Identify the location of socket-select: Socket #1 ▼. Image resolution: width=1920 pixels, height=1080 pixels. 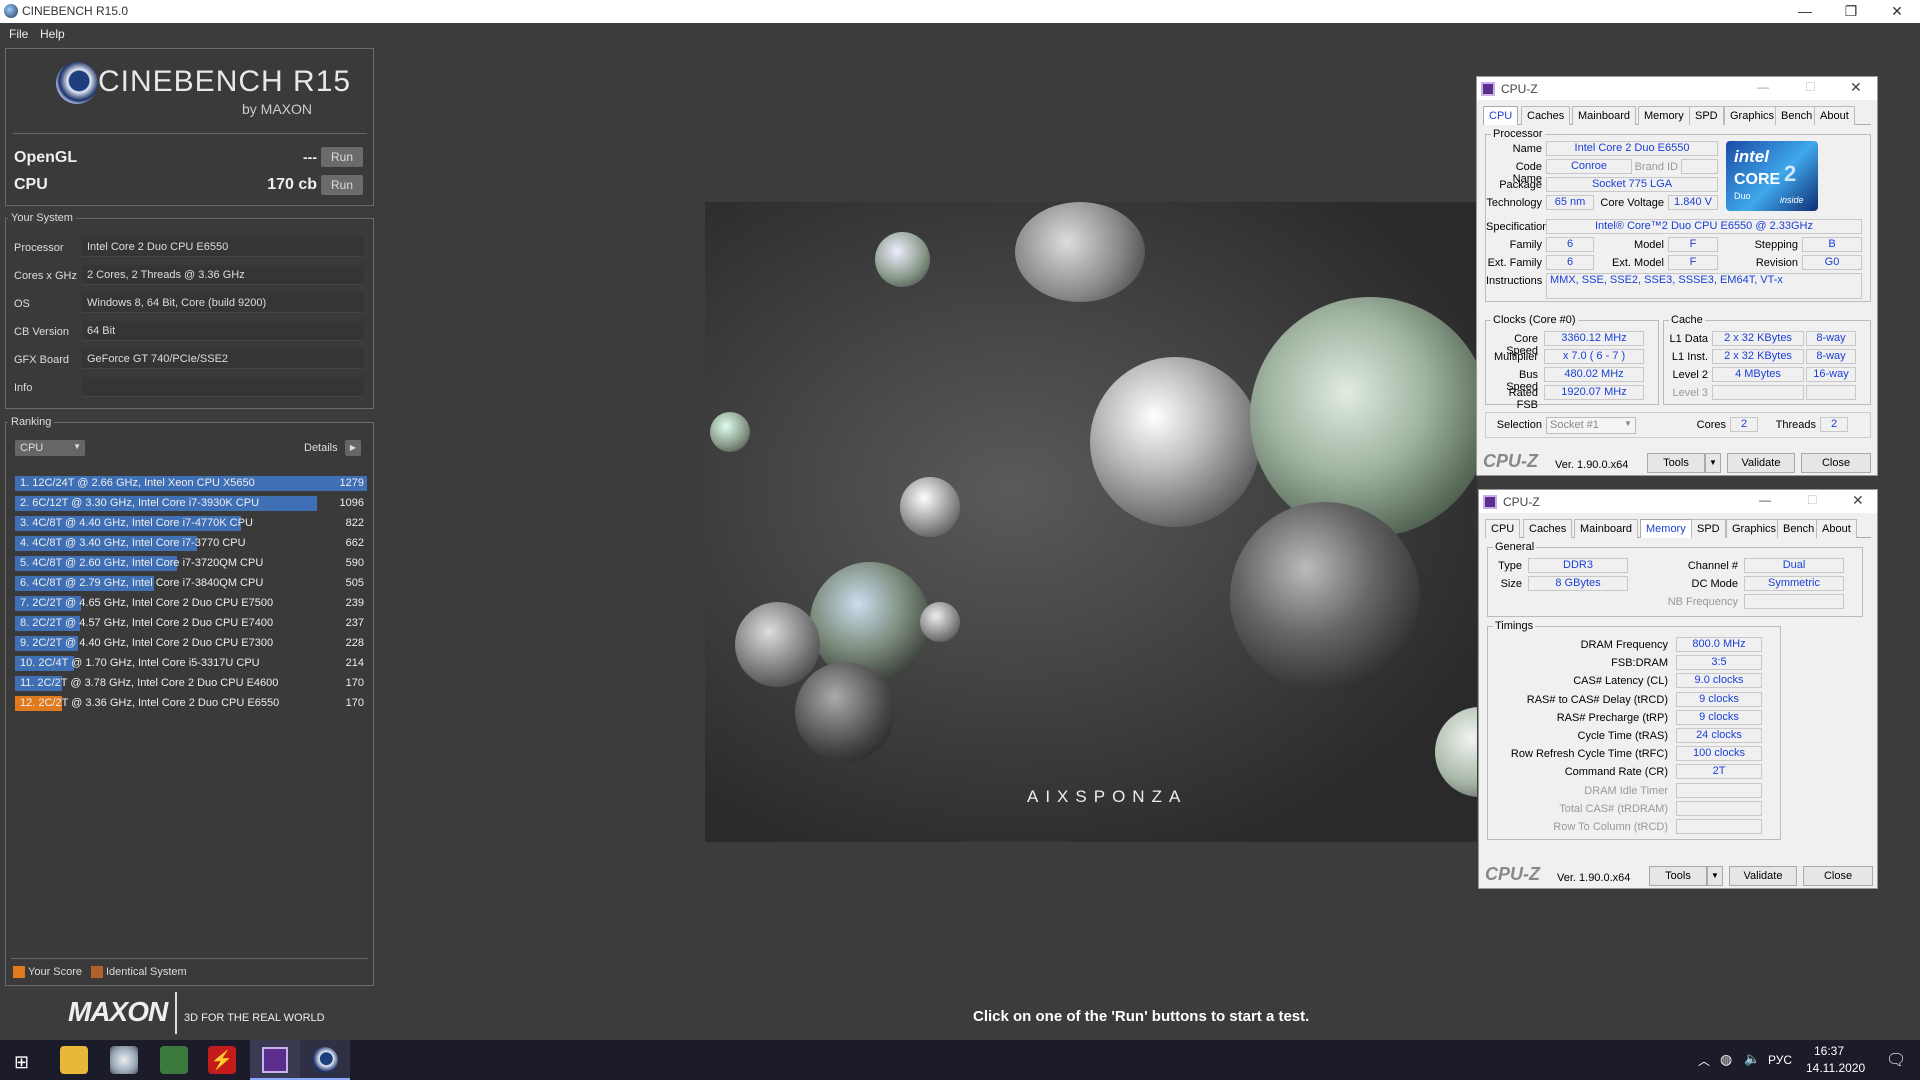
(1591, 425).